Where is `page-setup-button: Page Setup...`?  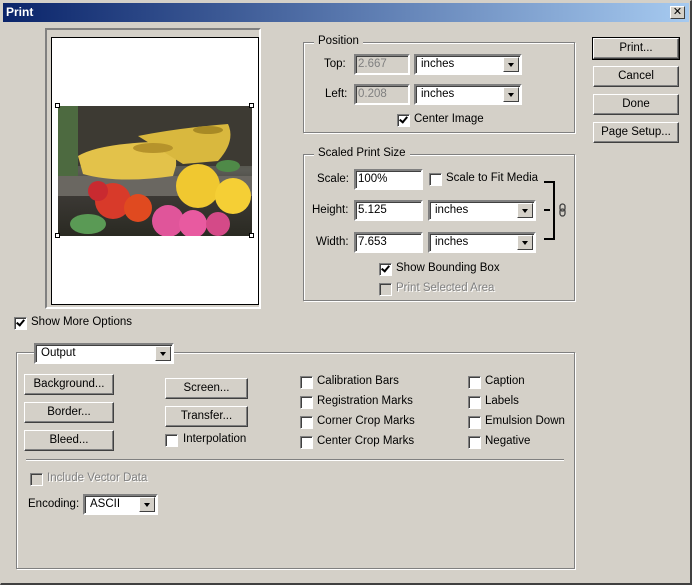 page-setup-button: Page Setup... is located at coordinates (636, 132).